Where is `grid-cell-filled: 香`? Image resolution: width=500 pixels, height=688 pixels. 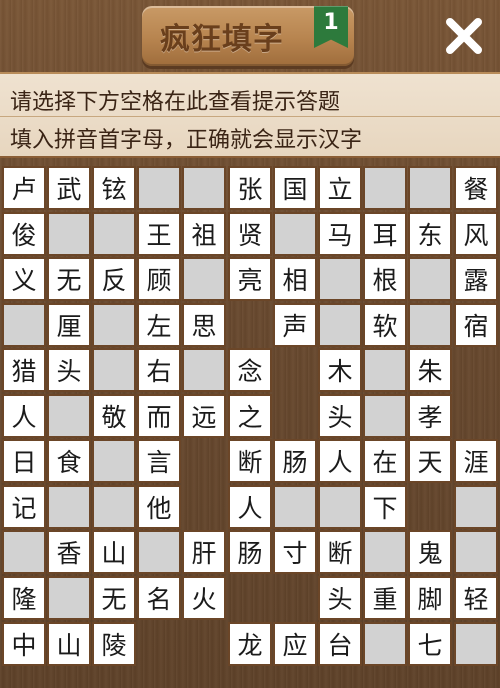 grid-cell-filled: 香 is located at coordinates (69, 552).